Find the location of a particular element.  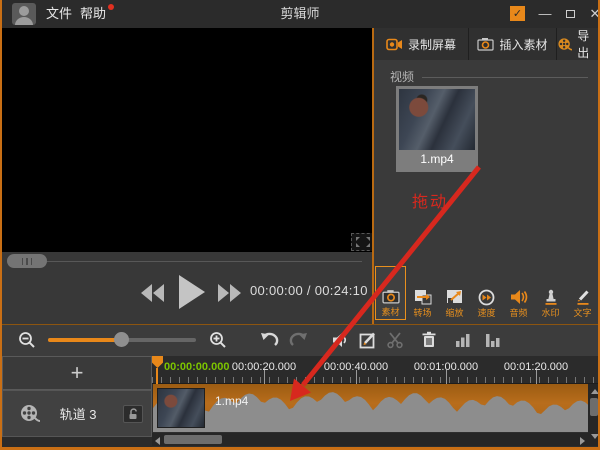

track-header: 轨道 3 is located at coordinates (77, 413).